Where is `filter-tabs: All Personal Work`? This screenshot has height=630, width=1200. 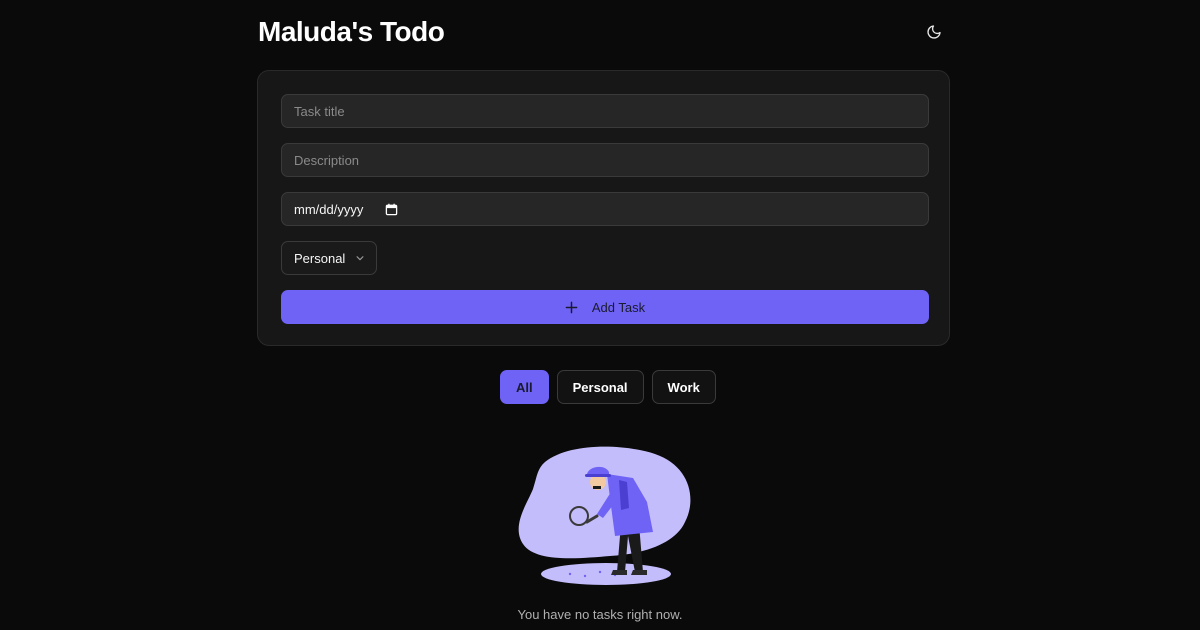 filter-tabs: All Personal Work is located at coordinates (608, 387).